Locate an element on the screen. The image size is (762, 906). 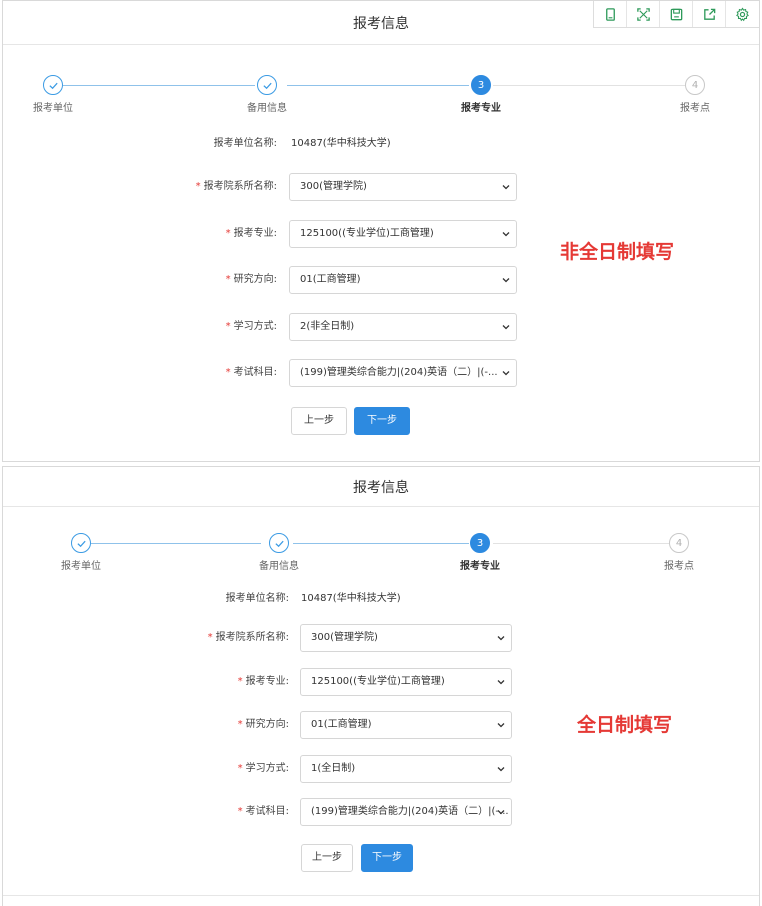
save-icon is located at coordinates (676, 14).